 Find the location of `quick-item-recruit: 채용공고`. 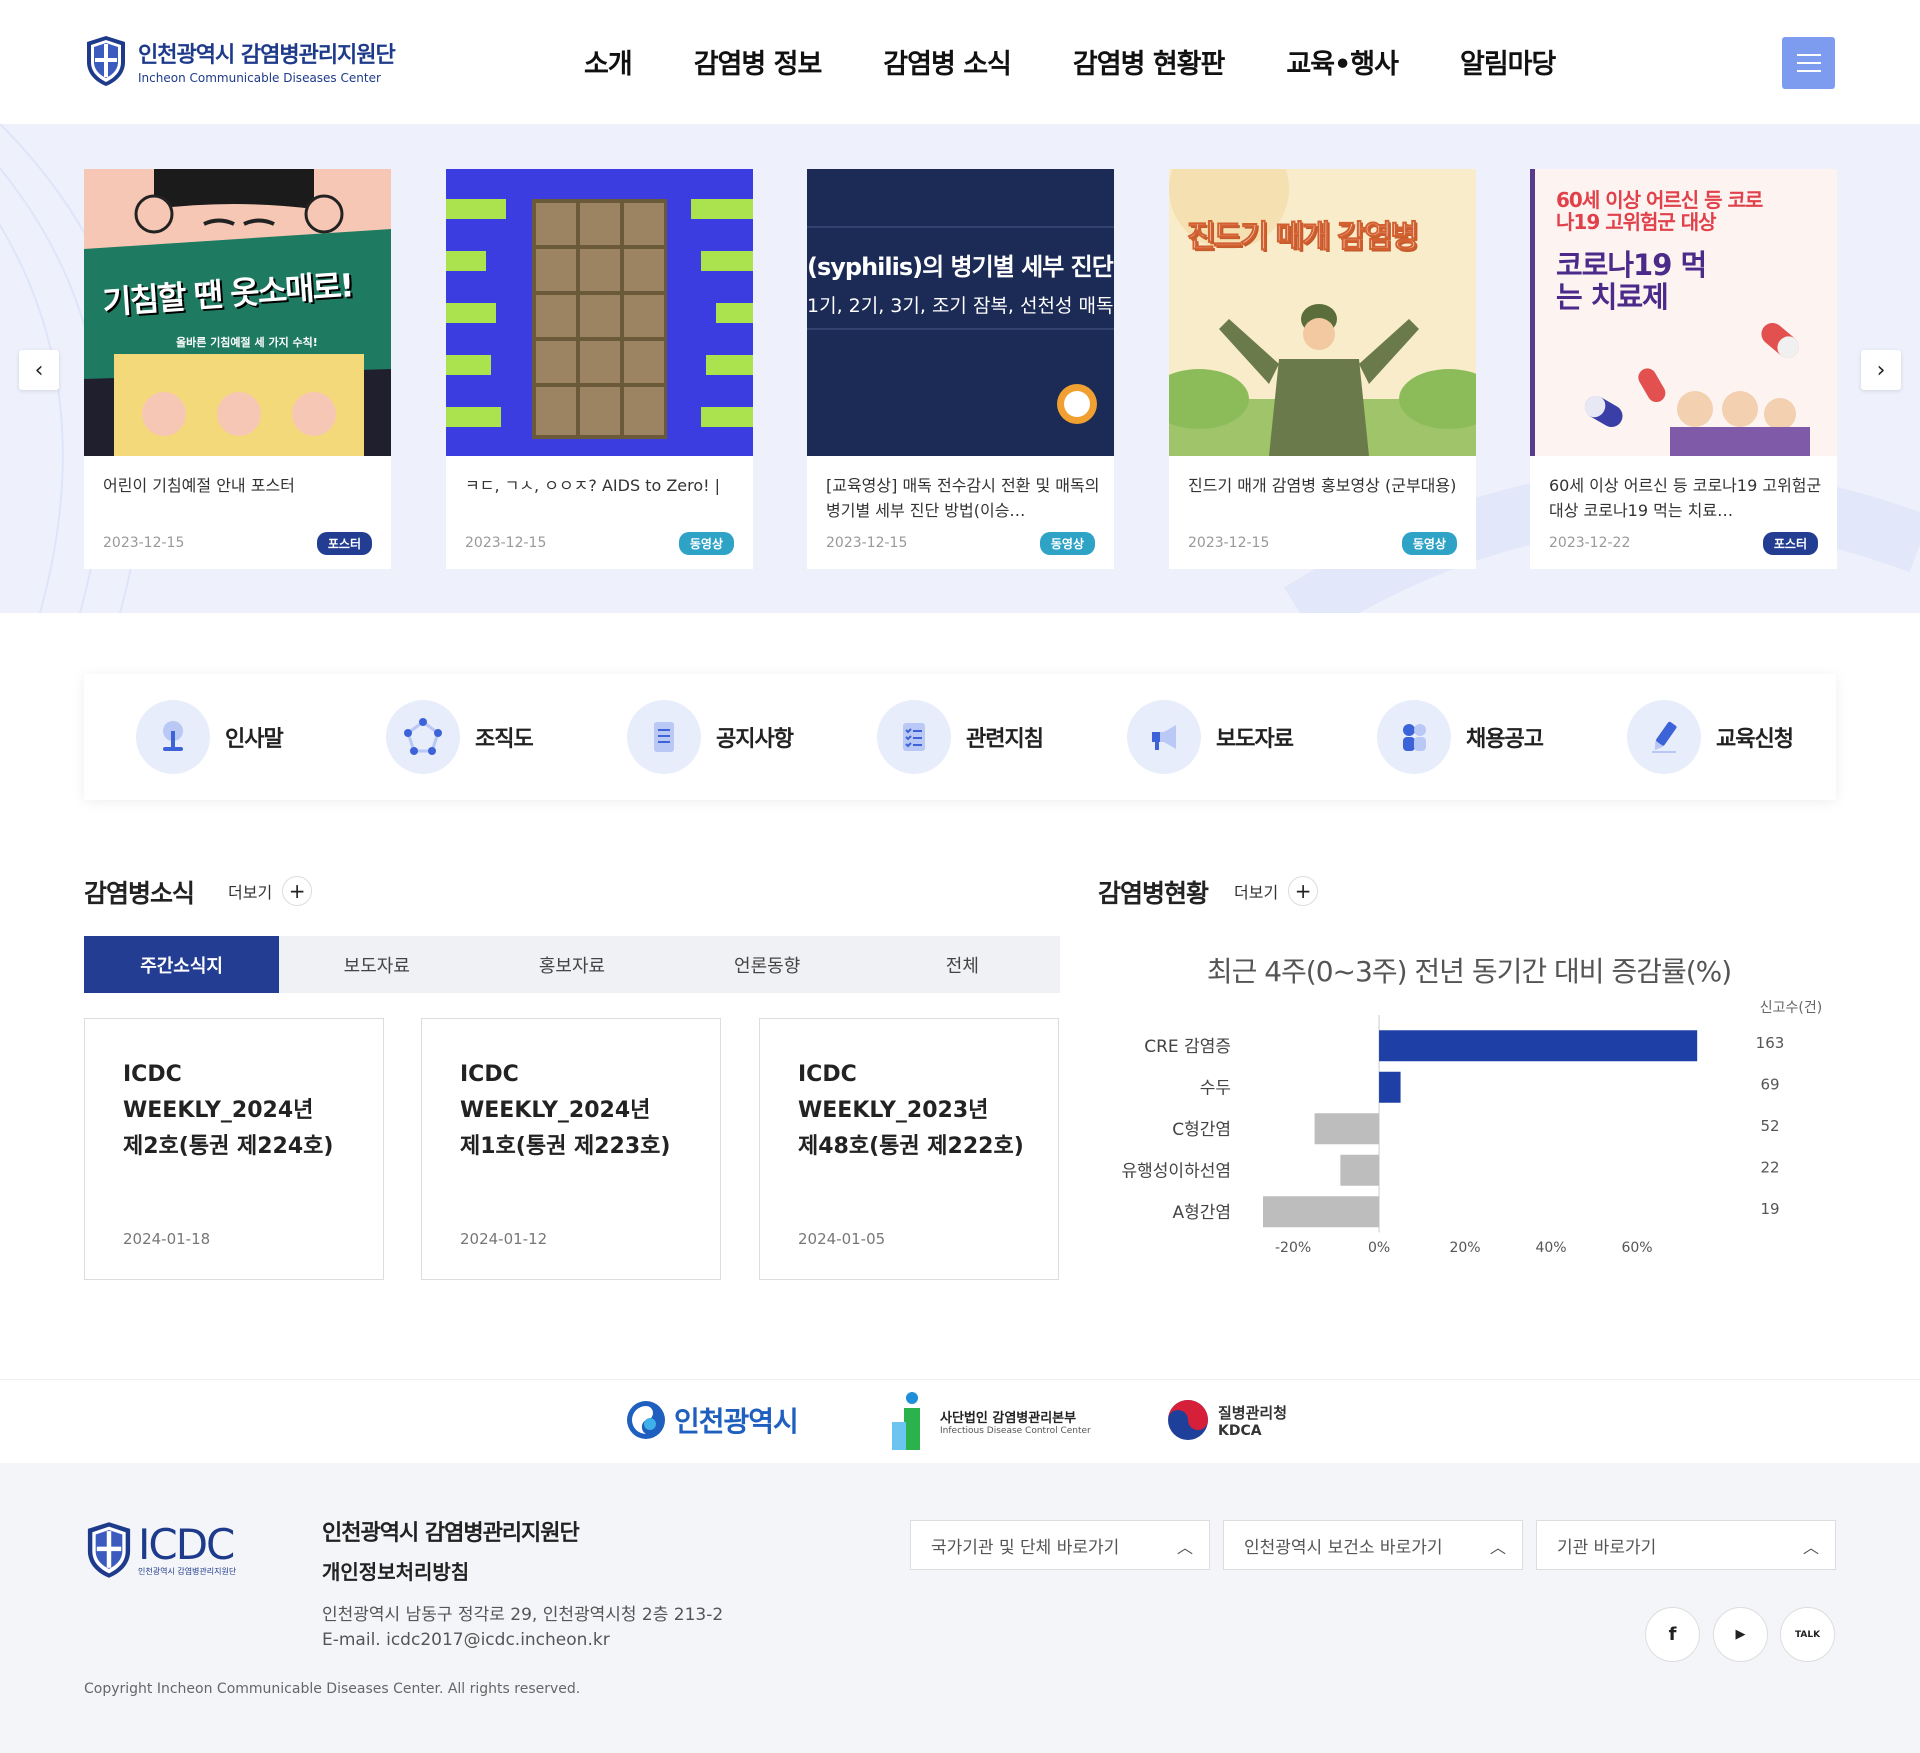

quick-item-recruit: 채용공고 is located at coordinates (1460, 737).